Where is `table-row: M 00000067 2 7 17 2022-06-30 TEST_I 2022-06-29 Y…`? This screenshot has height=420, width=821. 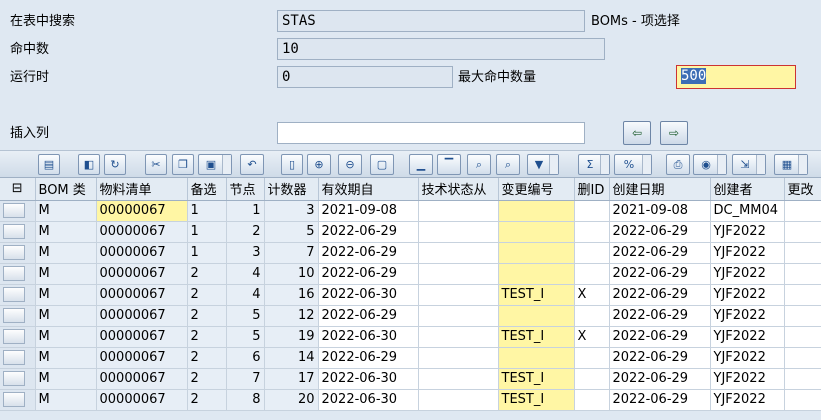
table-row: M 00000067 2 7 17 2022-06-30 TEST_I 2022-06-29 Y… is located at coordinates (410, 379).